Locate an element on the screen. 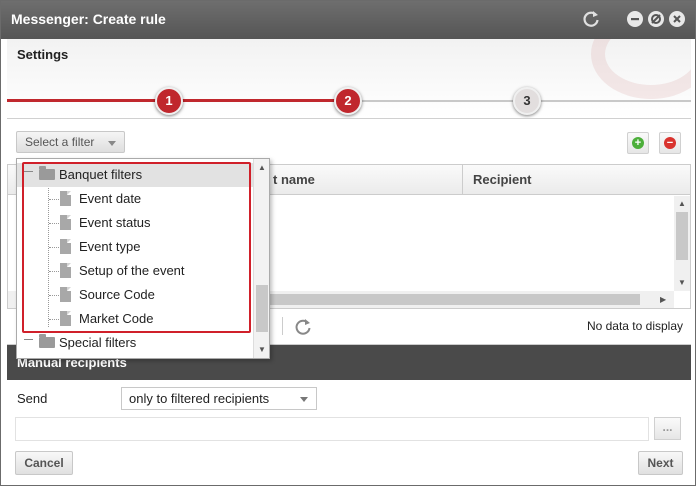  tree-item-event-date: Event date is located at coordinates (135, 199).